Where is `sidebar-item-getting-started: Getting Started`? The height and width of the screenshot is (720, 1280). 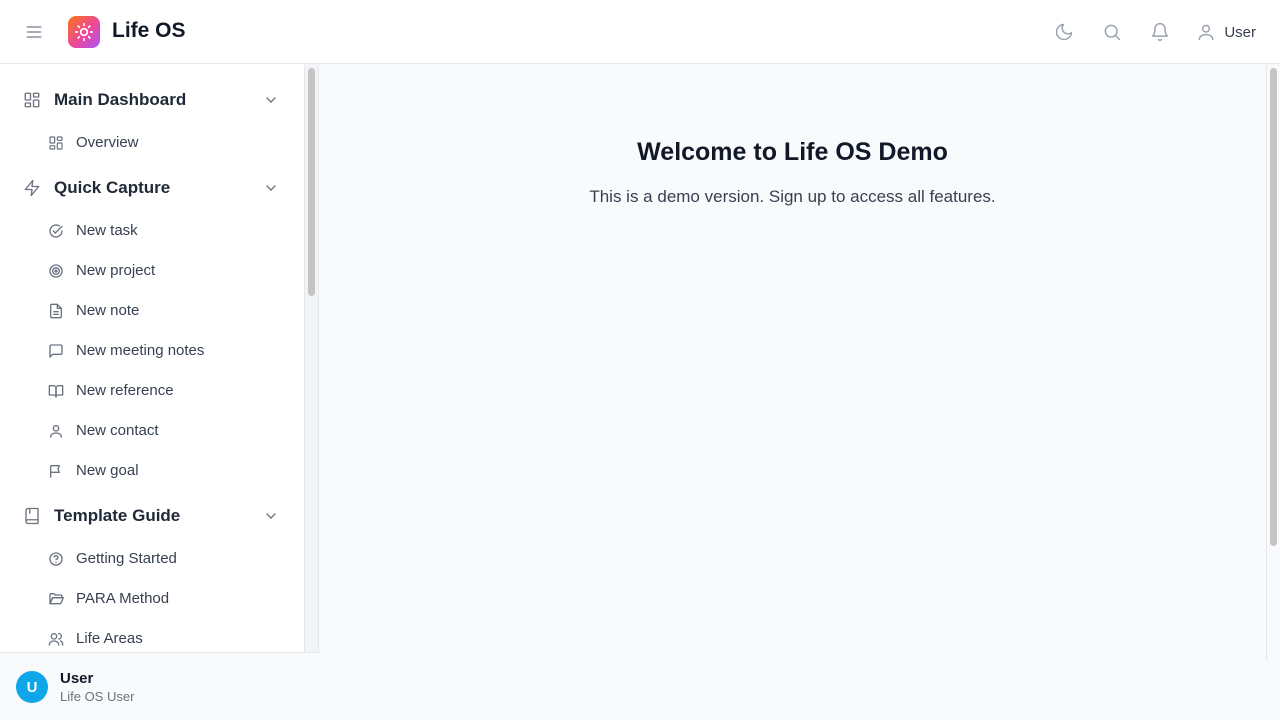
sidebar-item-getting-started: Getting Started is located at coordinates (152, 558).